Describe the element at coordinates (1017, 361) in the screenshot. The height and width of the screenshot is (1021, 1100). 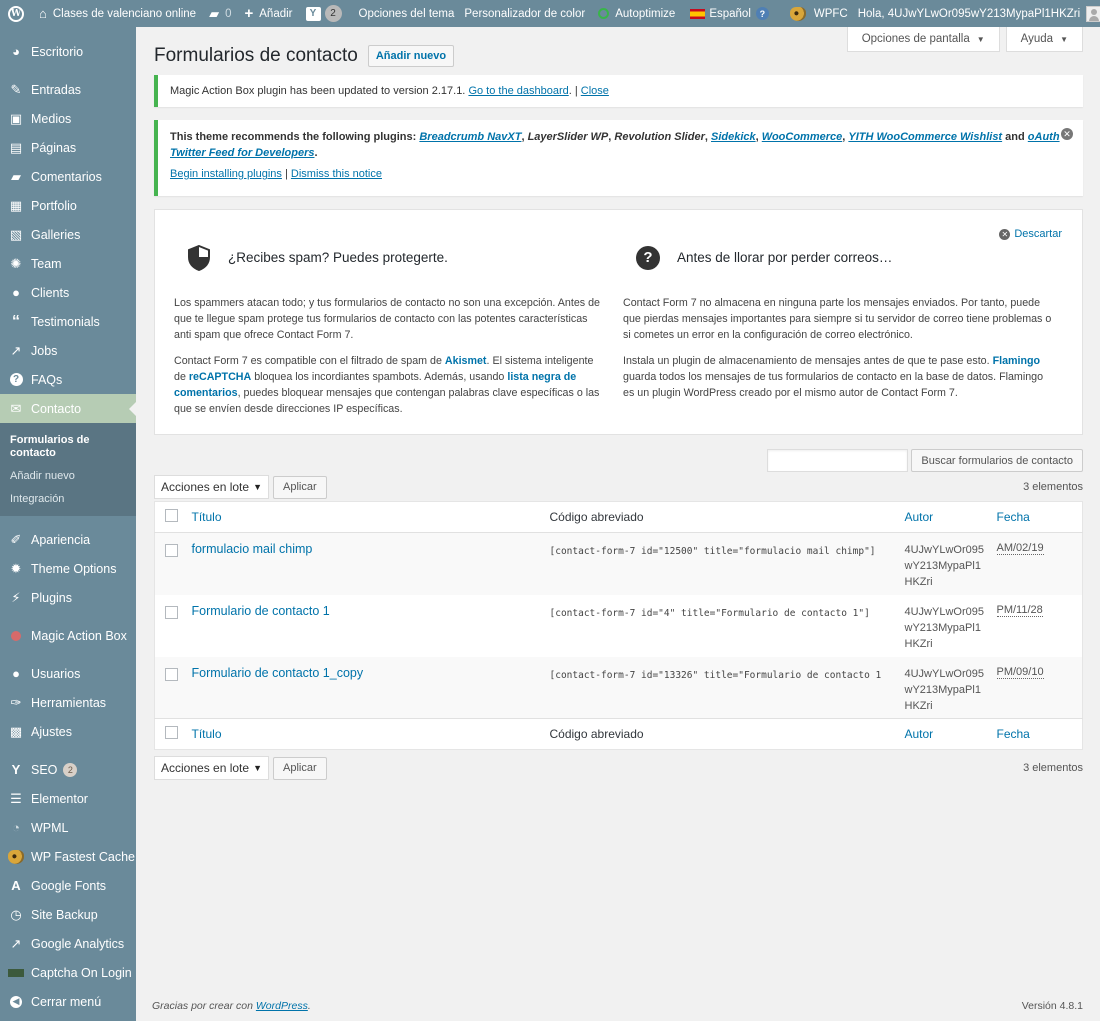
I see `flamingo-link: Flamingo` at that location.